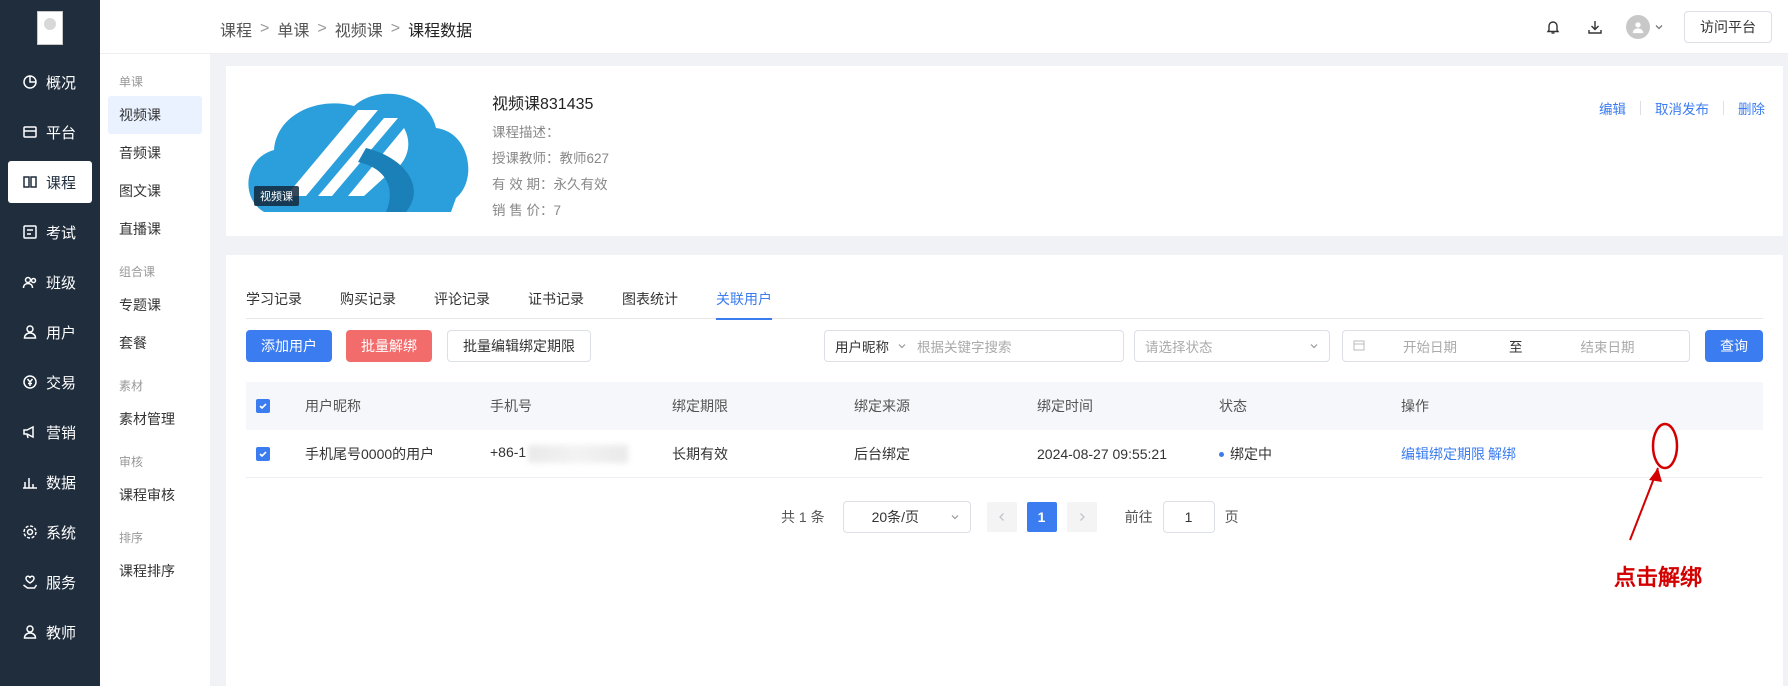  What do you see at coordinates (519, 346) in the screenshot?
I see `batch-edit-period-button: 批量编辑绑定期限` at bounding box center [519, 346].